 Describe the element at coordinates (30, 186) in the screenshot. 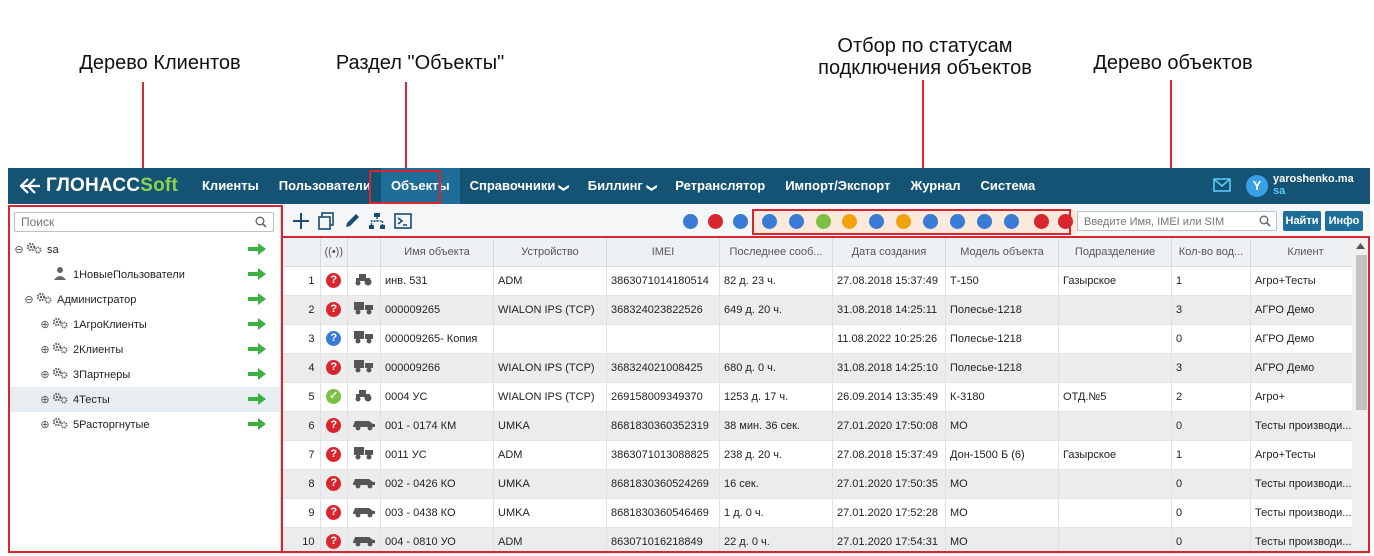

I see `glonass-logo-icon` at that location.